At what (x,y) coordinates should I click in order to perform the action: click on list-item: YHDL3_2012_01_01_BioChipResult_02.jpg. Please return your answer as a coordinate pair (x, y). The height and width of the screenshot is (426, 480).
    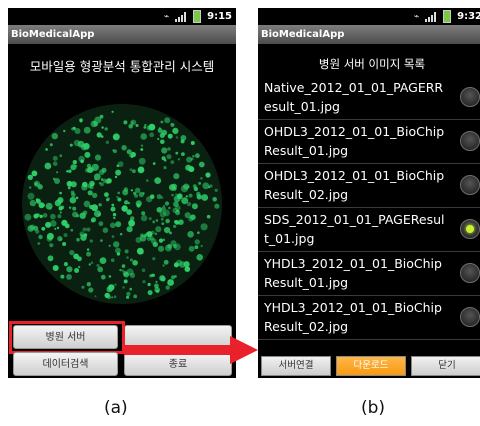
    Looking at the image, I should click on (369, 318).